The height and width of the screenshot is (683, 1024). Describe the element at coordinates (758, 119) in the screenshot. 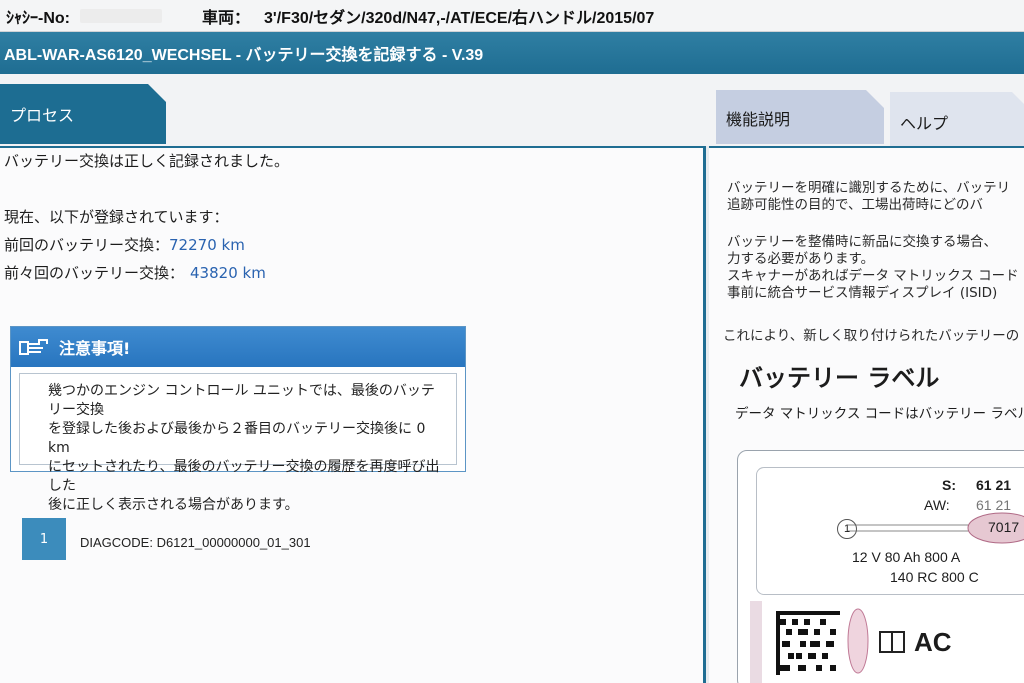

I see `tab-function-description-label: 機能説明` at that location.